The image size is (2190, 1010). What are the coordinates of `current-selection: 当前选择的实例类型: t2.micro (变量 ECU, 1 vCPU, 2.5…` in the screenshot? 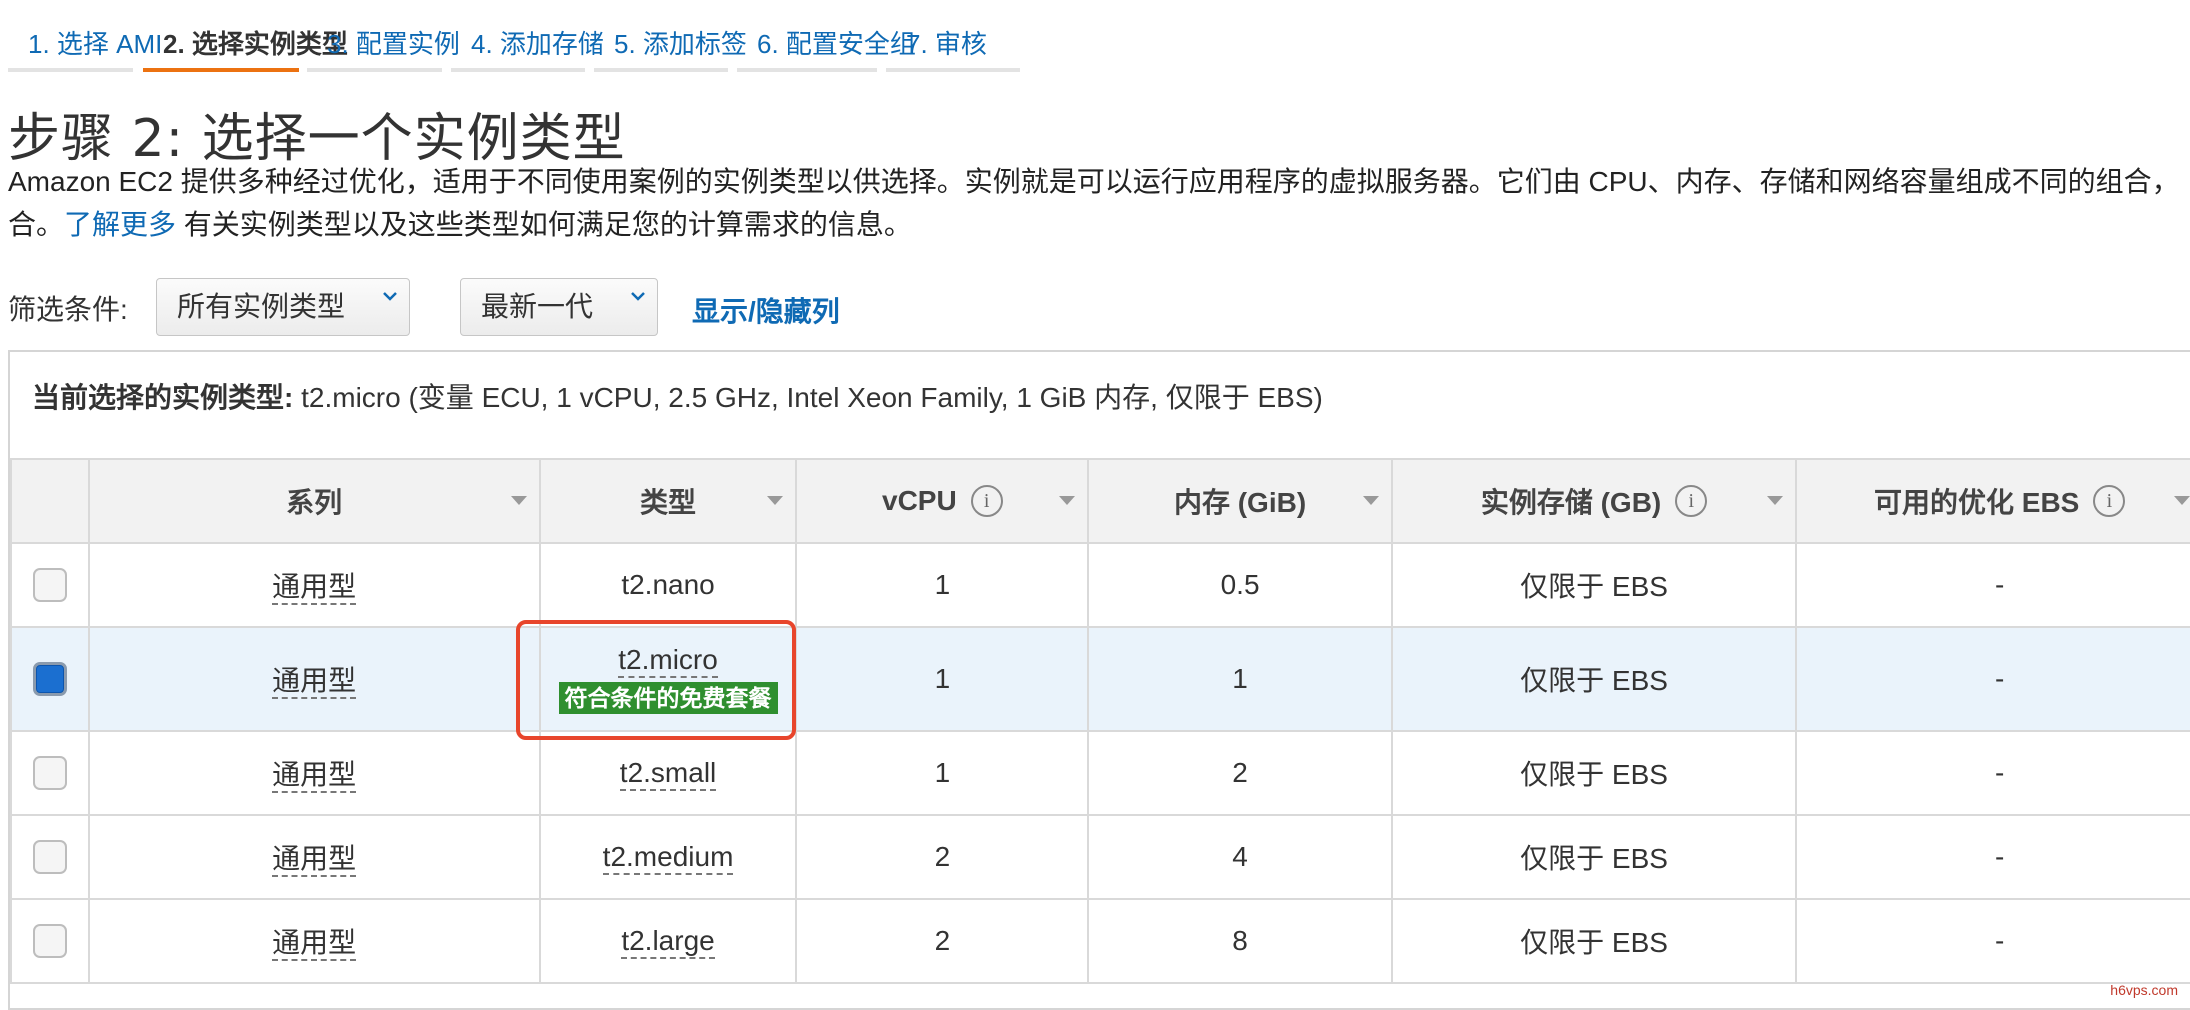 It's located at (677, 396).